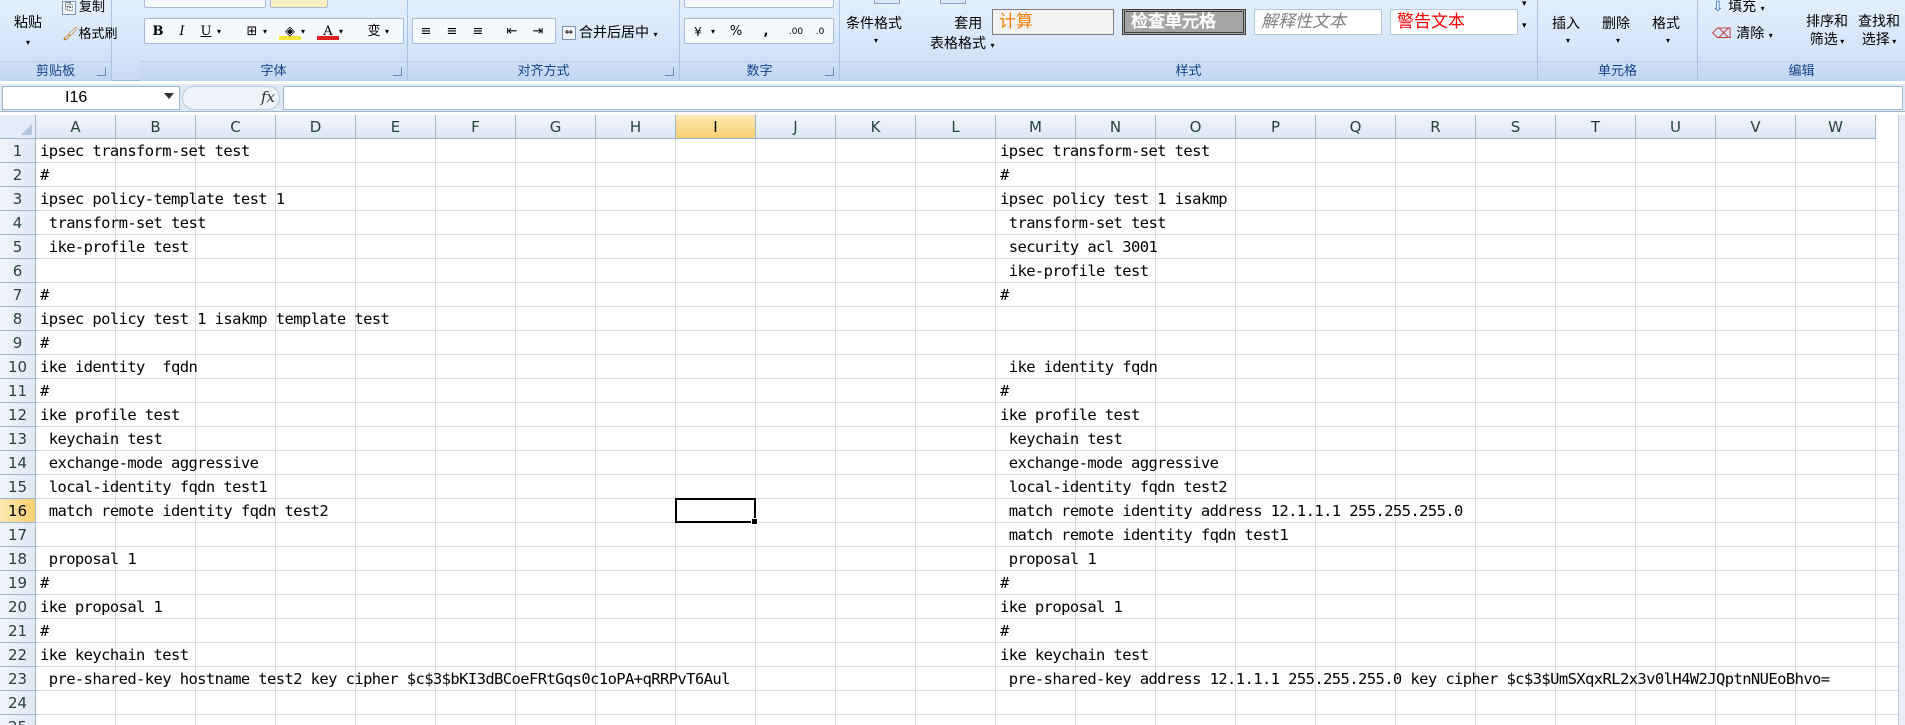 Image resolution: width=1905 pixels, height=725 pixels. What do you see at coordinates (698, 32) in the screenshot?
I see `currency-icon: ¥` at bounding box center [698, 32].